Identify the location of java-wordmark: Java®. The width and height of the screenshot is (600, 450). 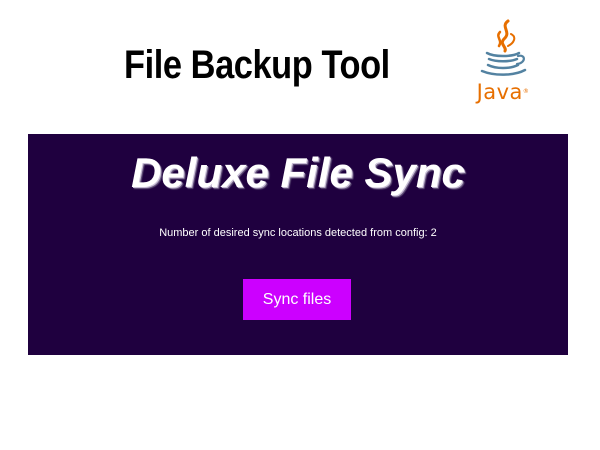
(503, 92).